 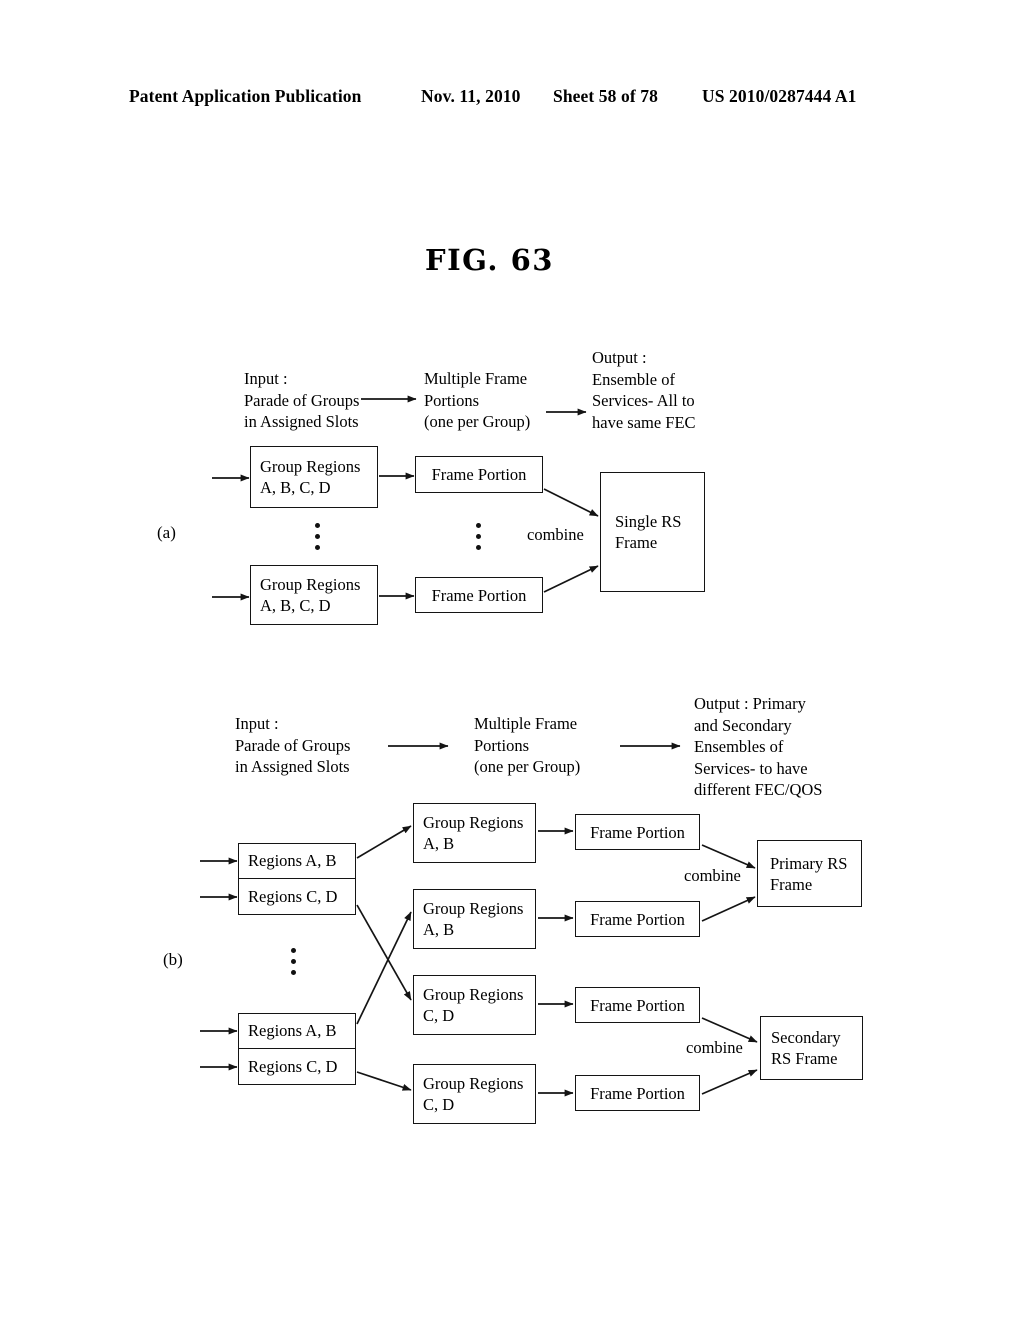 What do you see at coordinates (479, 474) in the screenshot?
I see `box-frame-portion-a-top: Frame Portion` at bounding box center [479, 474].